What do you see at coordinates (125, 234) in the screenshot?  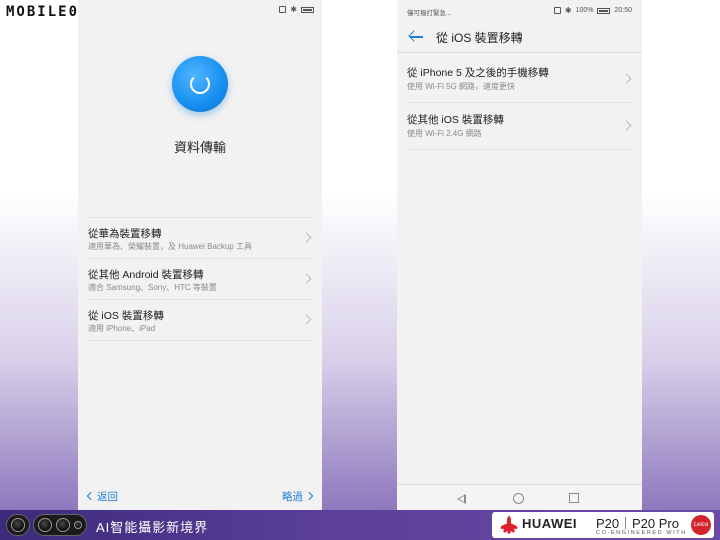 I see `option-title: 從華為裝置移轉` at bounding box center [125, 234].